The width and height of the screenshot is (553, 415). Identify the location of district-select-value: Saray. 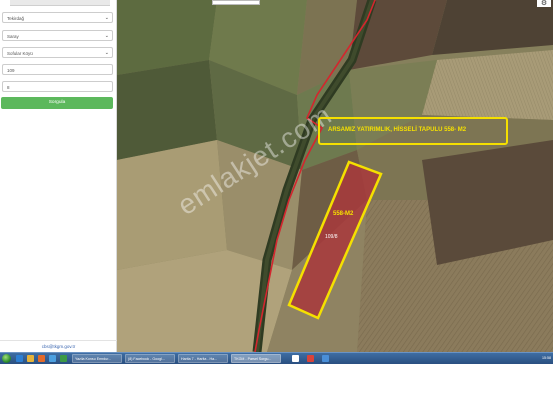
(13, 36).